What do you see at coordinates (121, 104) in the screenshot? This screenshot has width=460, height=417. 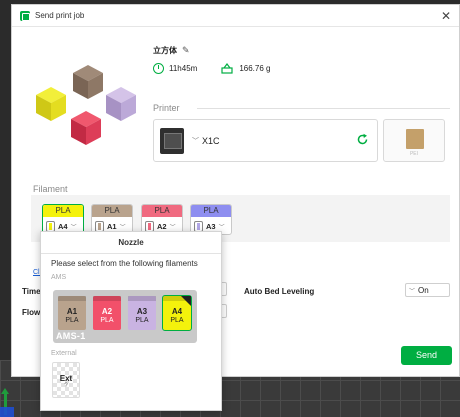 I see `cube-purple` at bounding box center [121, 104].